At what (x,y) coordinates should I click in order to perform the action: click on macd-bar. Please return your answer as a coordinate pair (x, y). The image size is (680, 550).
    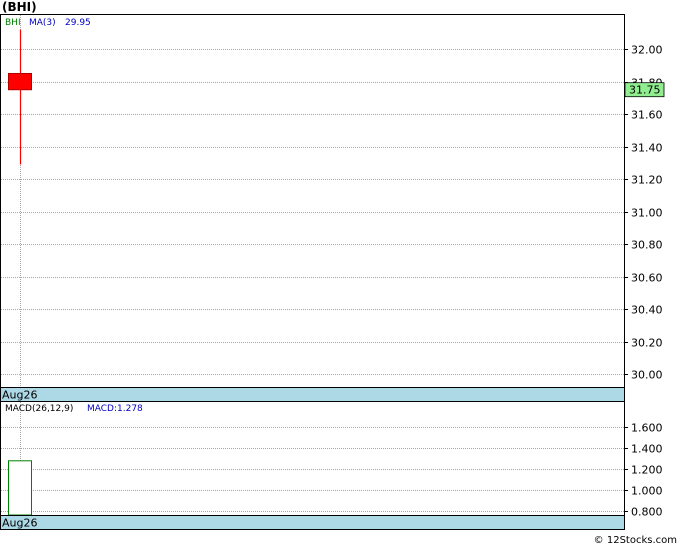
    Looking at the image, I should click on (20, 488).